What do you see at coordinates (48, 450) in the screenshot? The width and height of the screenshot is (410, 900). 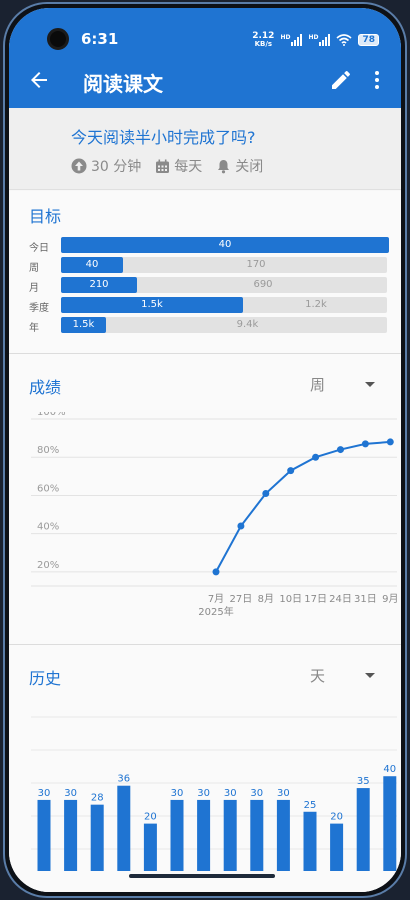 I see `y-tick-label: 80%` at bounding box center [48, 450].